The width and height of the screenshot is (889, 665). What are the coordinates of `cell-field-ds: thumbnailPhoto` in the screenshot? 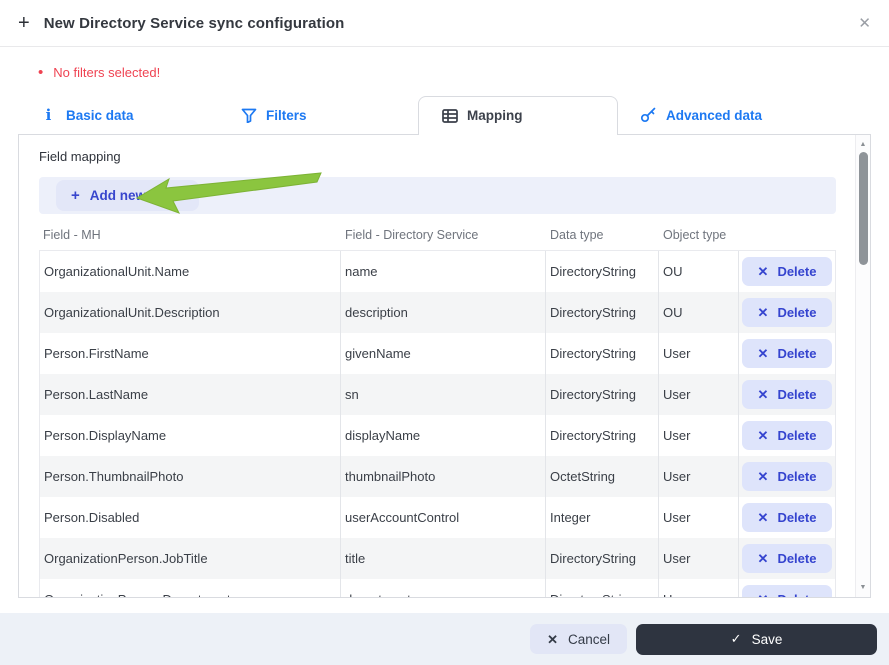 It's located at (443, 476).